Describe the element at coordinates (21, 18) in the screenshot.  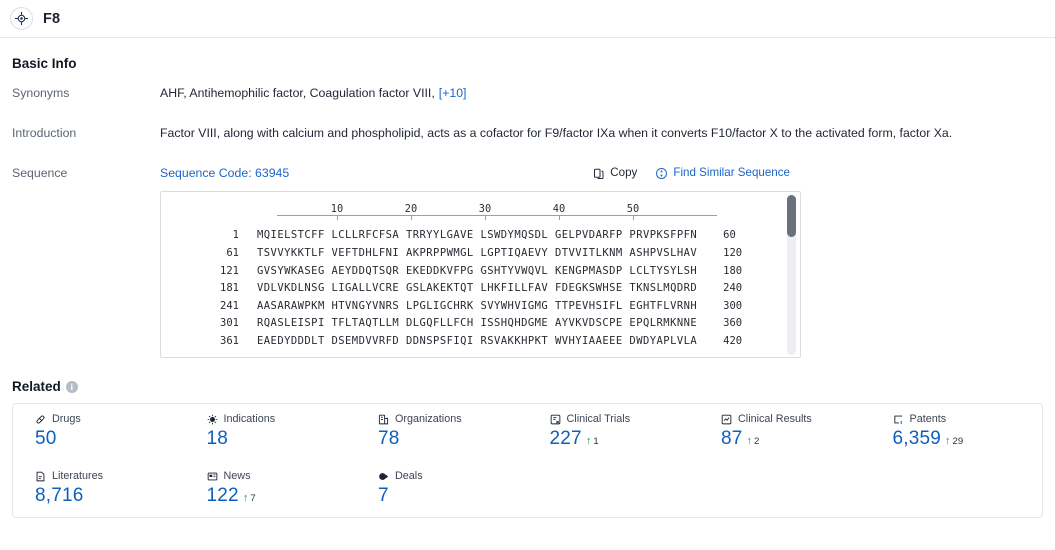
I see `target-crosshair-icon` at that location.